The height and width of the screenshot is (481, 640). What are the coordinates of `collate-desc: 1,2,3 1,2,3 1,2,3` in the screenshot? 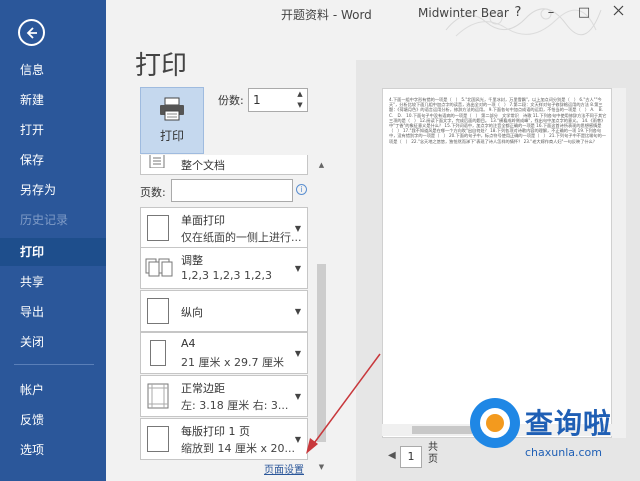 It's located at (226, 275).